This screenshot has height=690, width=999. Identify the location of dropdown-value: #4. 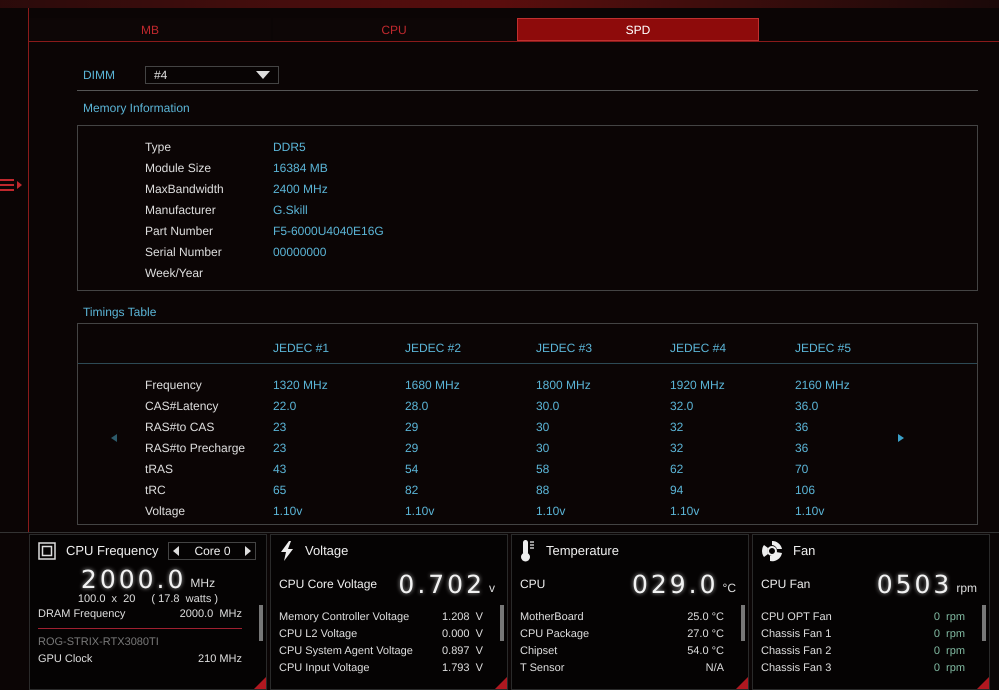
(161, 75).